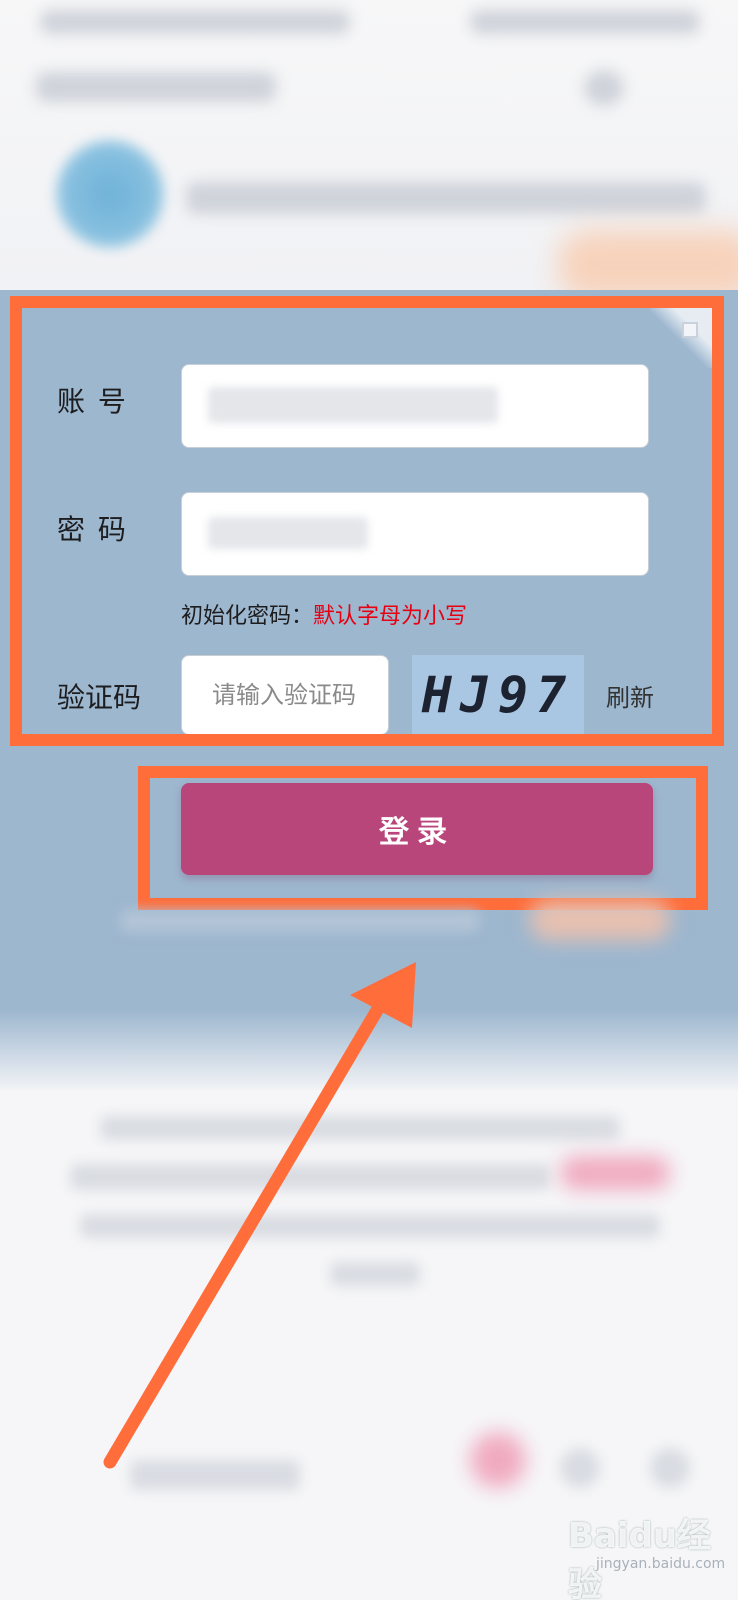 The image size is (738, 1600). I want to click on avatar, so click(110, 194).